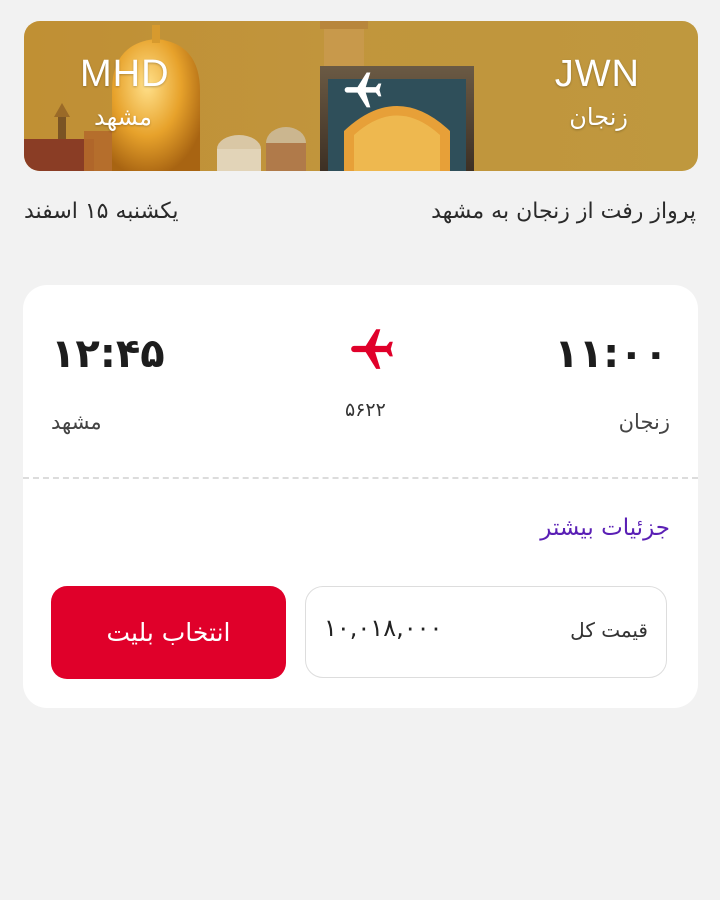 The width and height of the screenshot is (720, 900). Describe the element at coordinates (168, 632) in the screenshot. I see `select-ticket-button: انتخاب بلیت` at that location.